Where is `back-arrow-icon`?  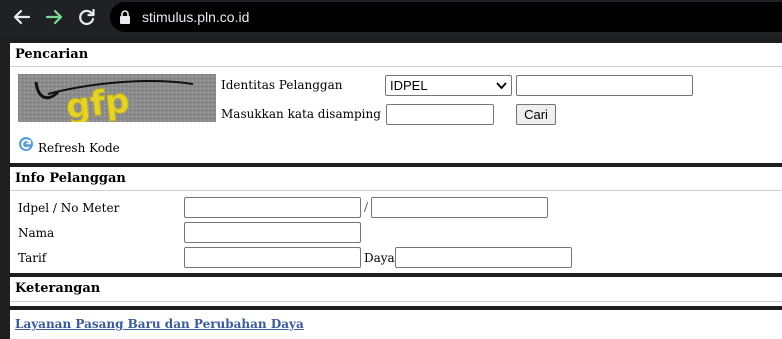
back-arrow-icon is located at coordinates (22, 17).